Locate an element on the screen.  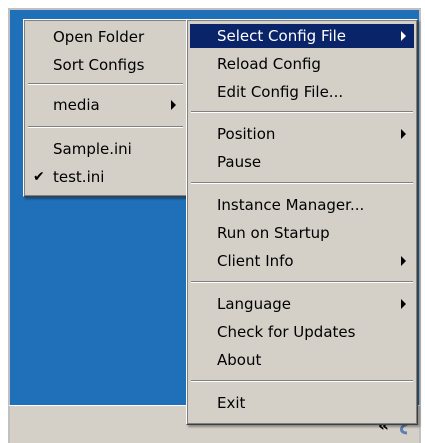
menu-item-check-for-updates: Check for Updates is located at coordinates (302, 332).